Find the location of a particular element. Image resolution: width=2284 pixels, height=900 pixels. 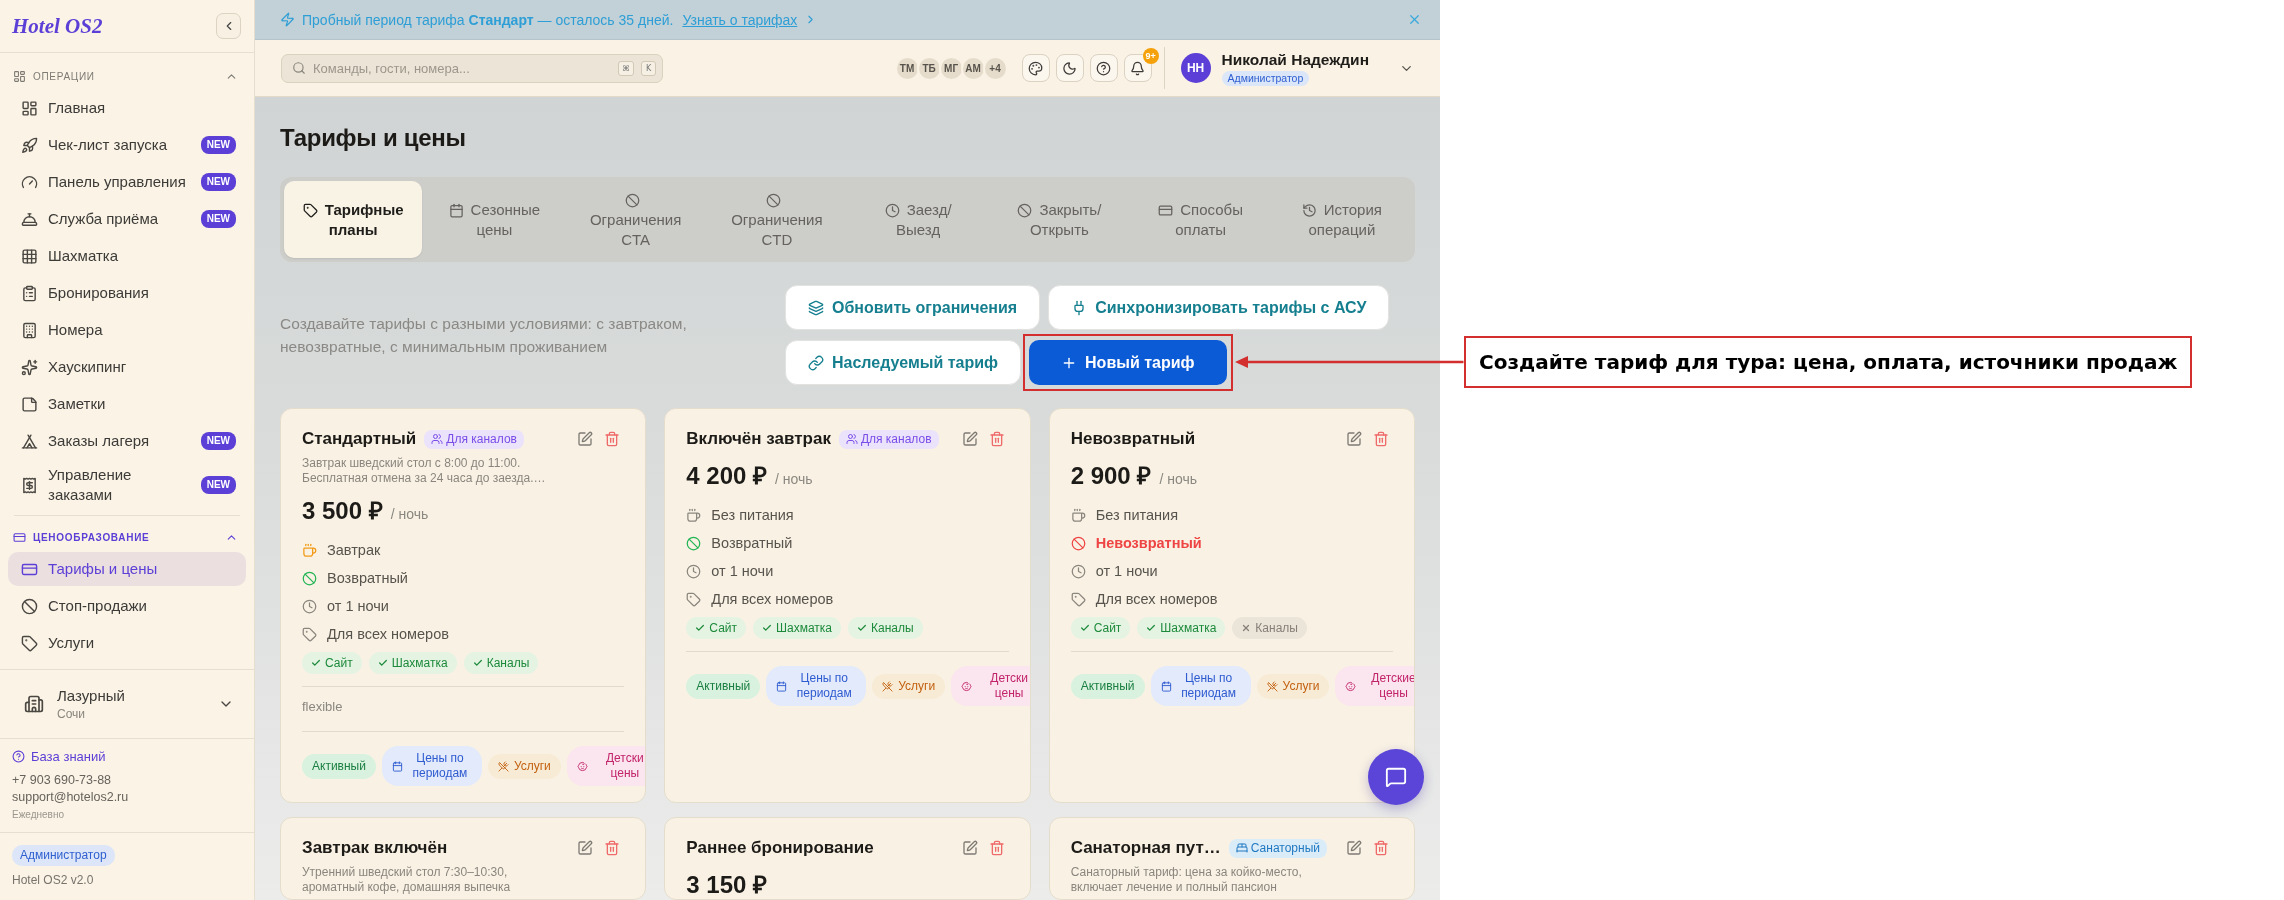

tab: Сезонные цены is located at coordinates (494, 219).